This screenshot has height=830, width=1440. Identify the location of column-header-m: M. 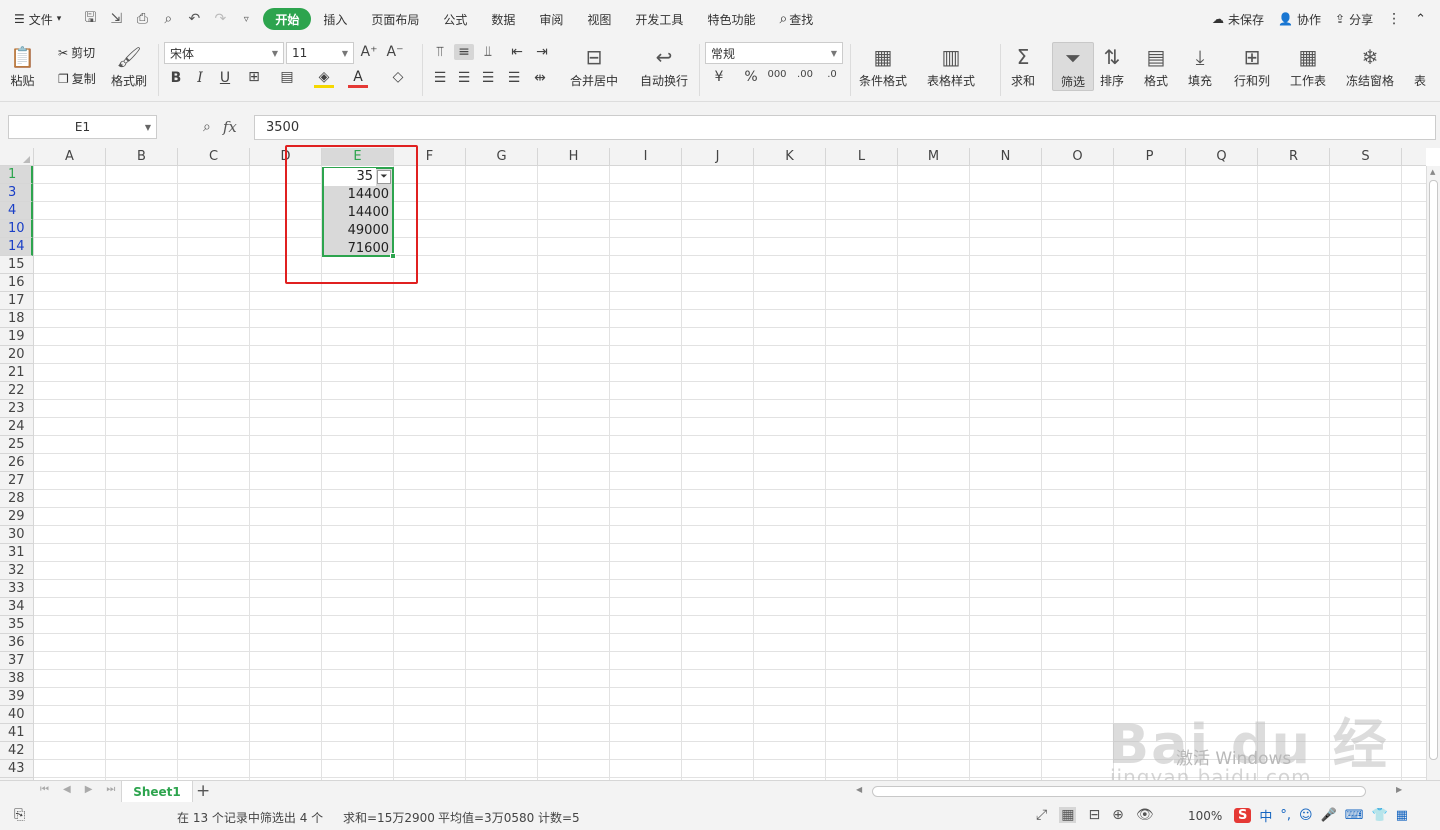
(934, 157).